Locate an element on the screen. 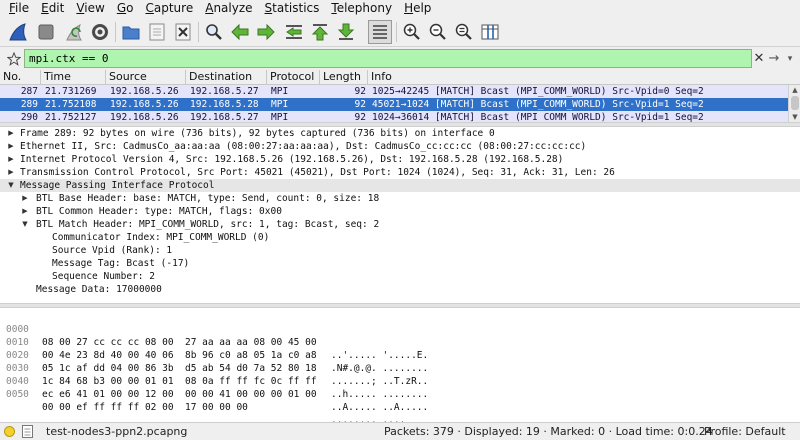  resize-columns-icon is located at coordinates (490, 32).